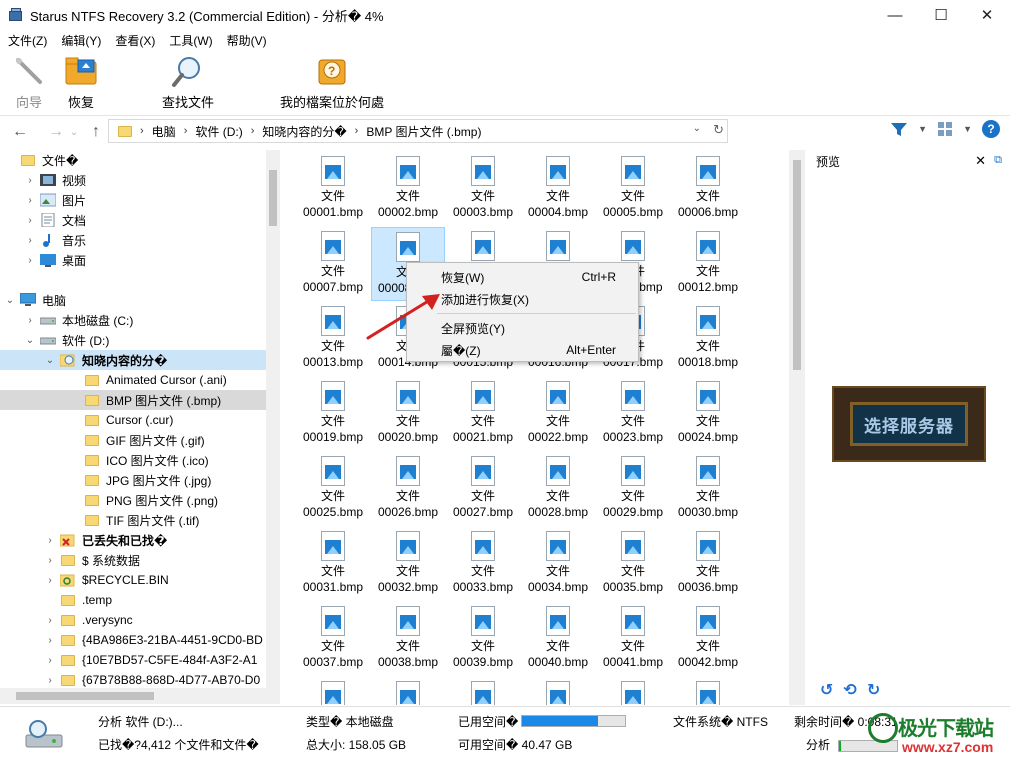 This screenshot has width=1010, height=761. I want to click on file-item: 文件 00028.bmp, so click(558, 489).